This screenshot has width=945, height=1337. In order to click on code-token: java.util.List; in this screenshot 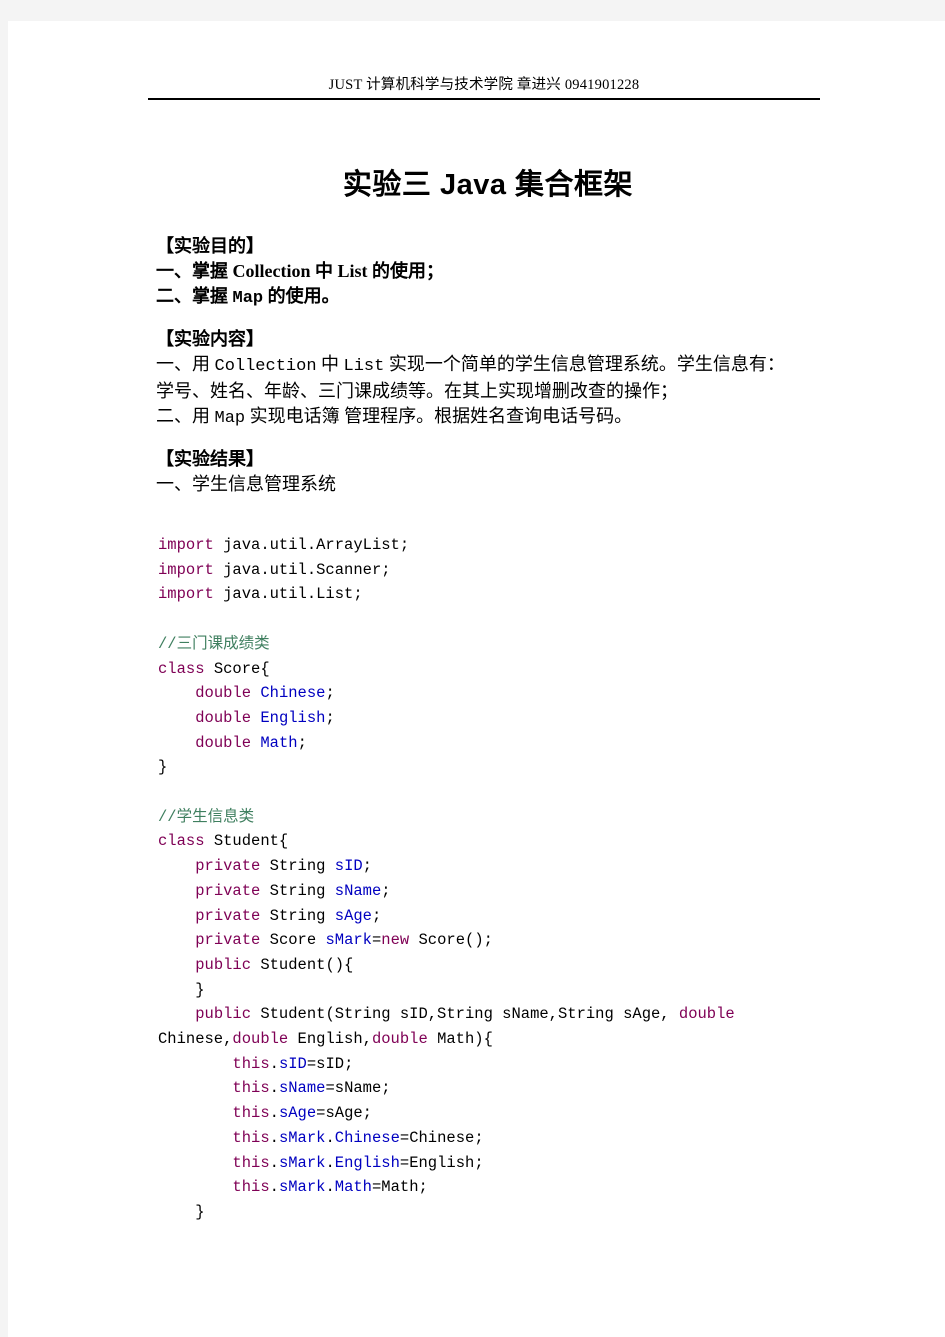, I will do `click(288, 594)`.